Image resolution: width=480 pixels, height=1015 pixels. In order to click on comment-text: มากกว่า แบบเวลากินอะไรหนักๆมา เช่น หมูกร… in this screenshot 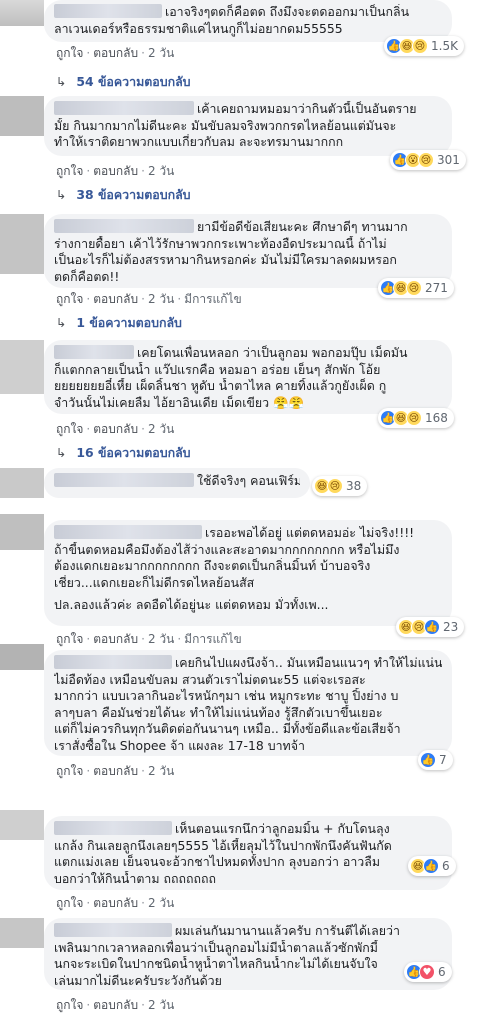, I will do `click(226, 696)`.